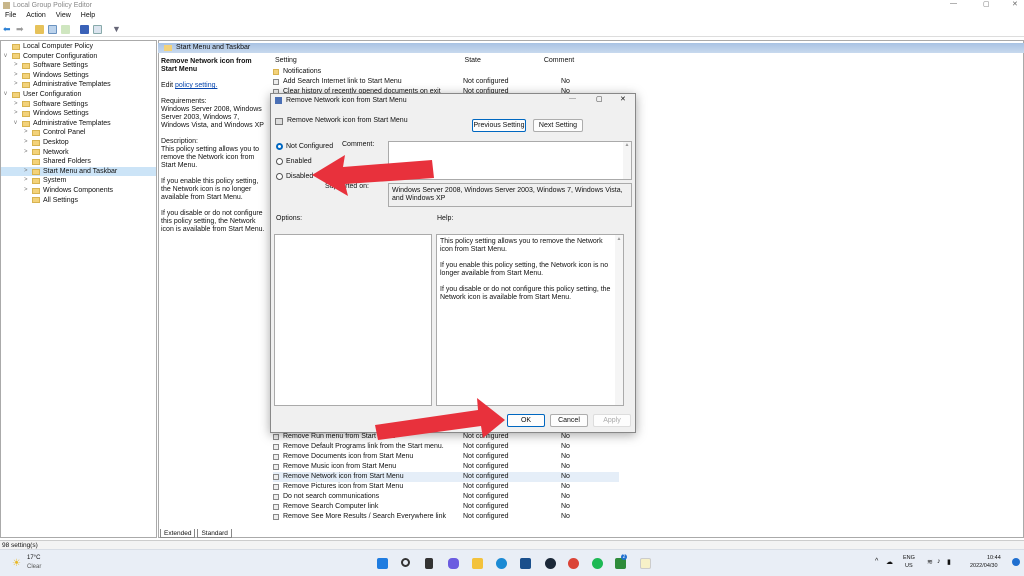 Image resolution: width=1024 pixels, height=576 pixels. Describe the element at coordinates (949, 562) in the screenshot. I see `battery-icon: ▮` at that location.